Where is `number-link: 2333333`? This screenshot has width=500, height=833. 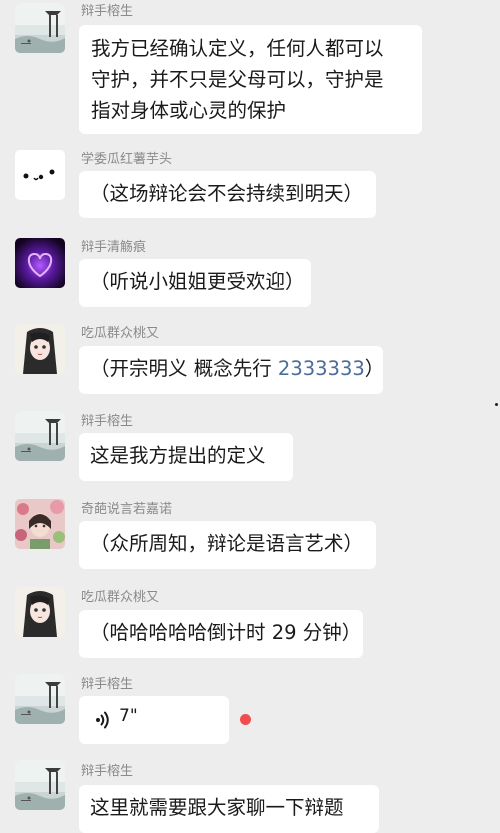 number-link: 2333333 is located at coordinates (321, 368).